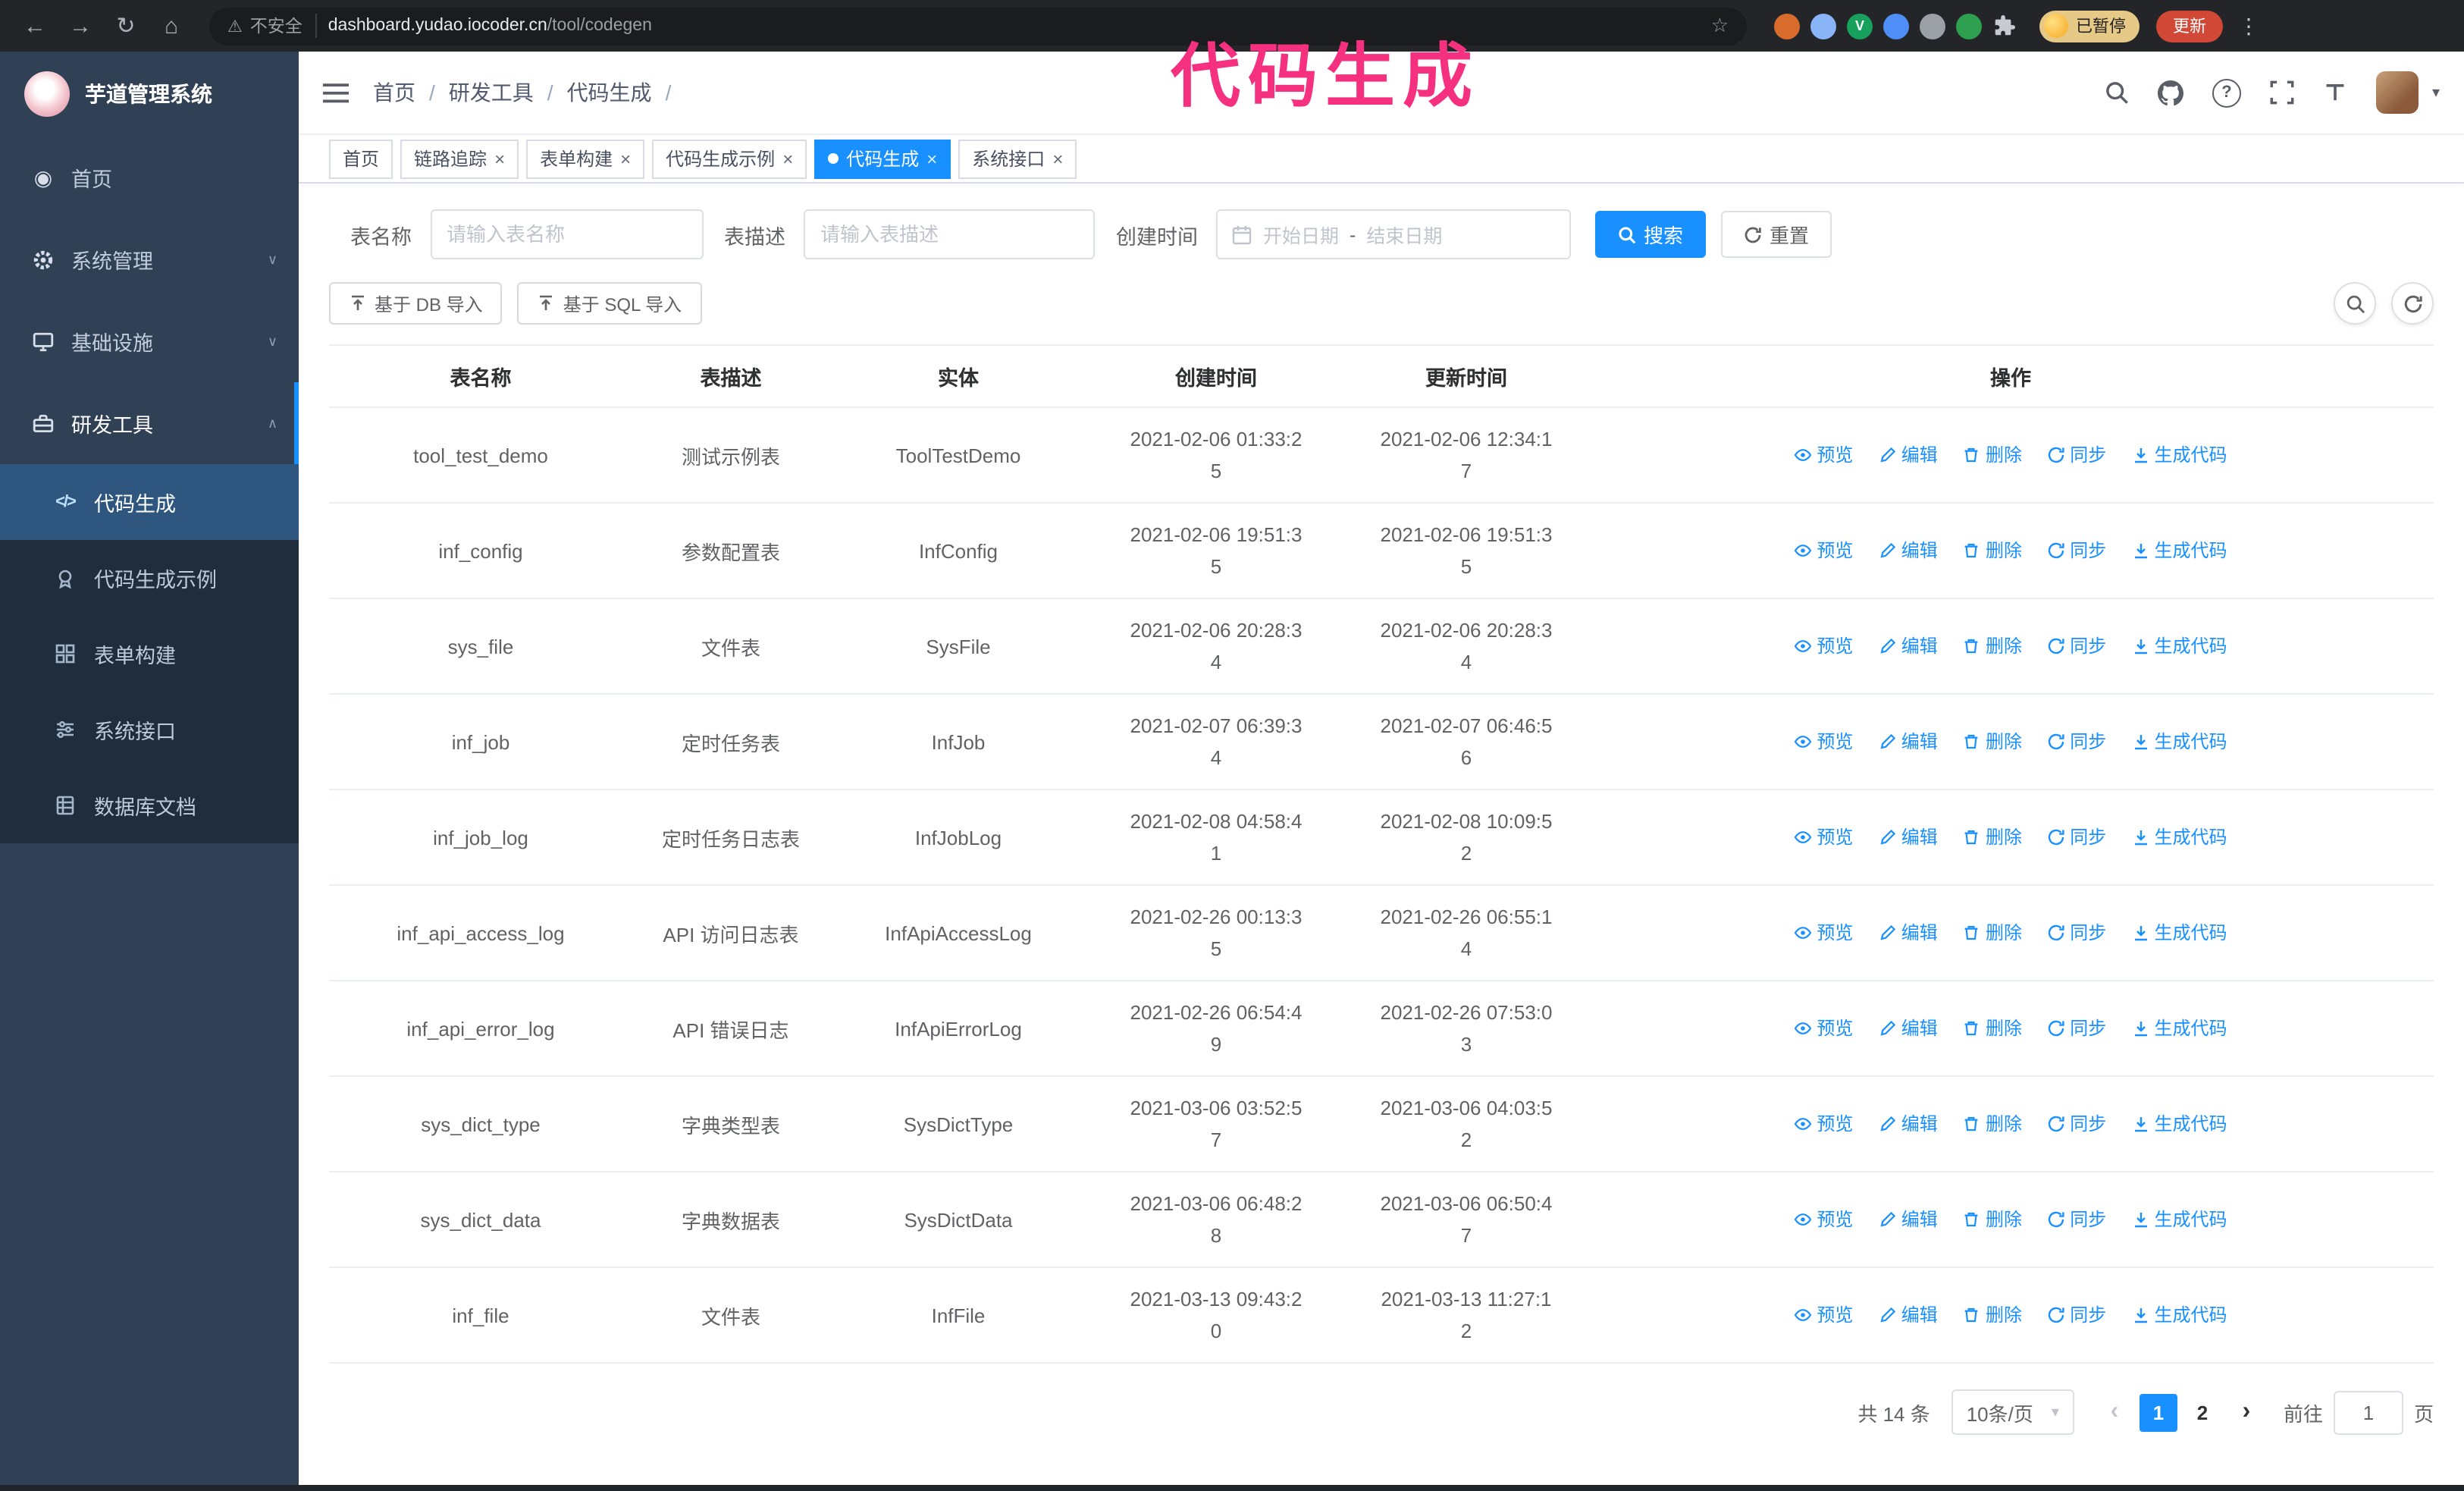 This screenshot has height=1491, width=2464. I want to click on table-desc-input, so click(949, 234).